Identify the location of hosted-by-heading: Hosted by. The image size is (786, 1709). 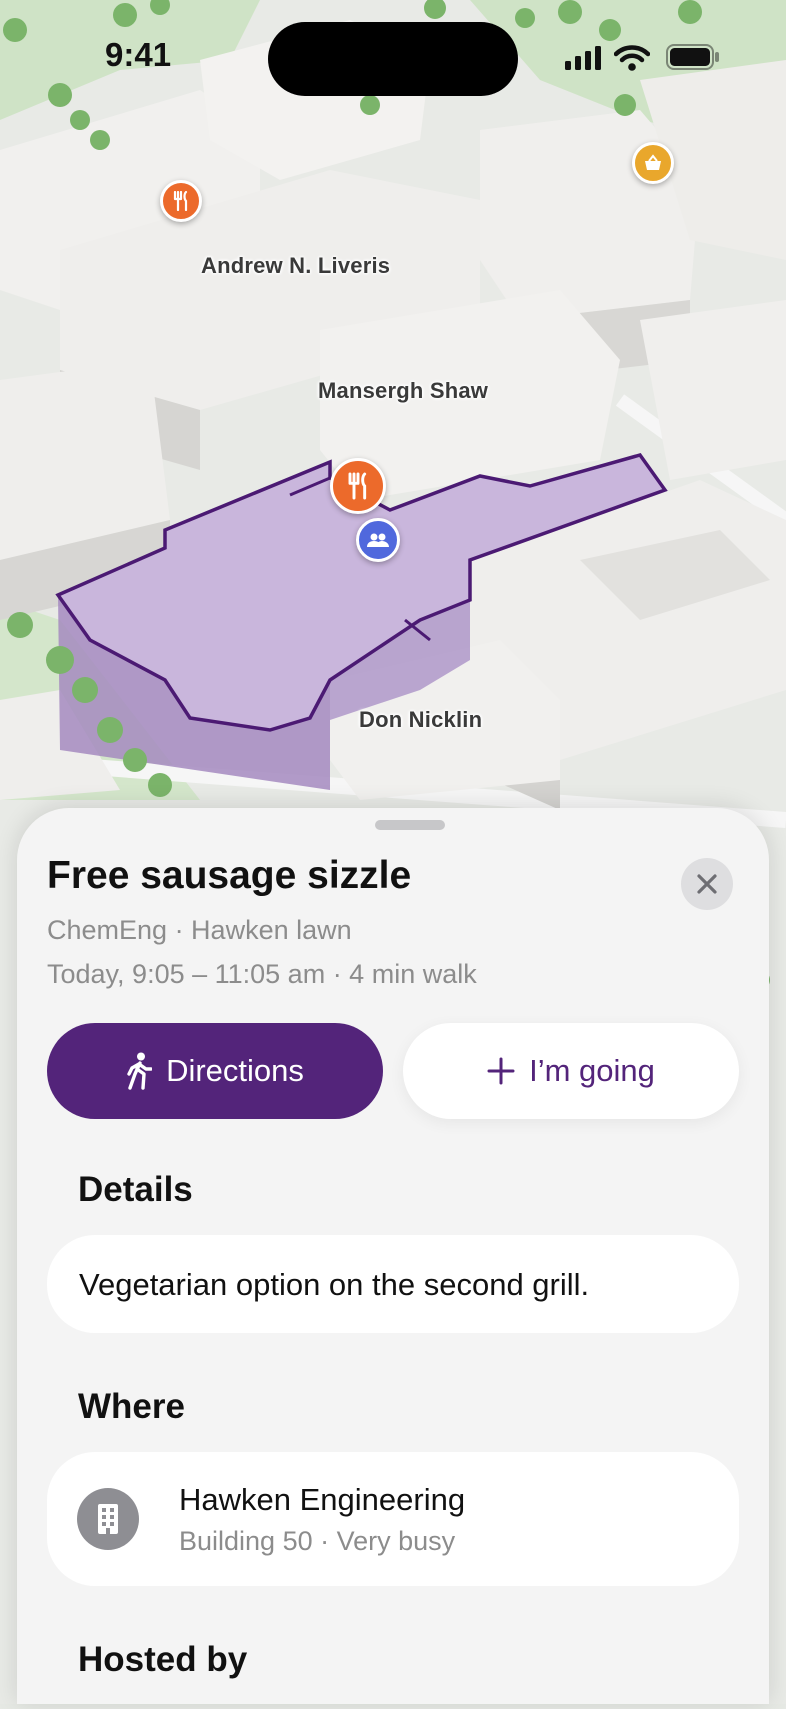
(163, 1659).